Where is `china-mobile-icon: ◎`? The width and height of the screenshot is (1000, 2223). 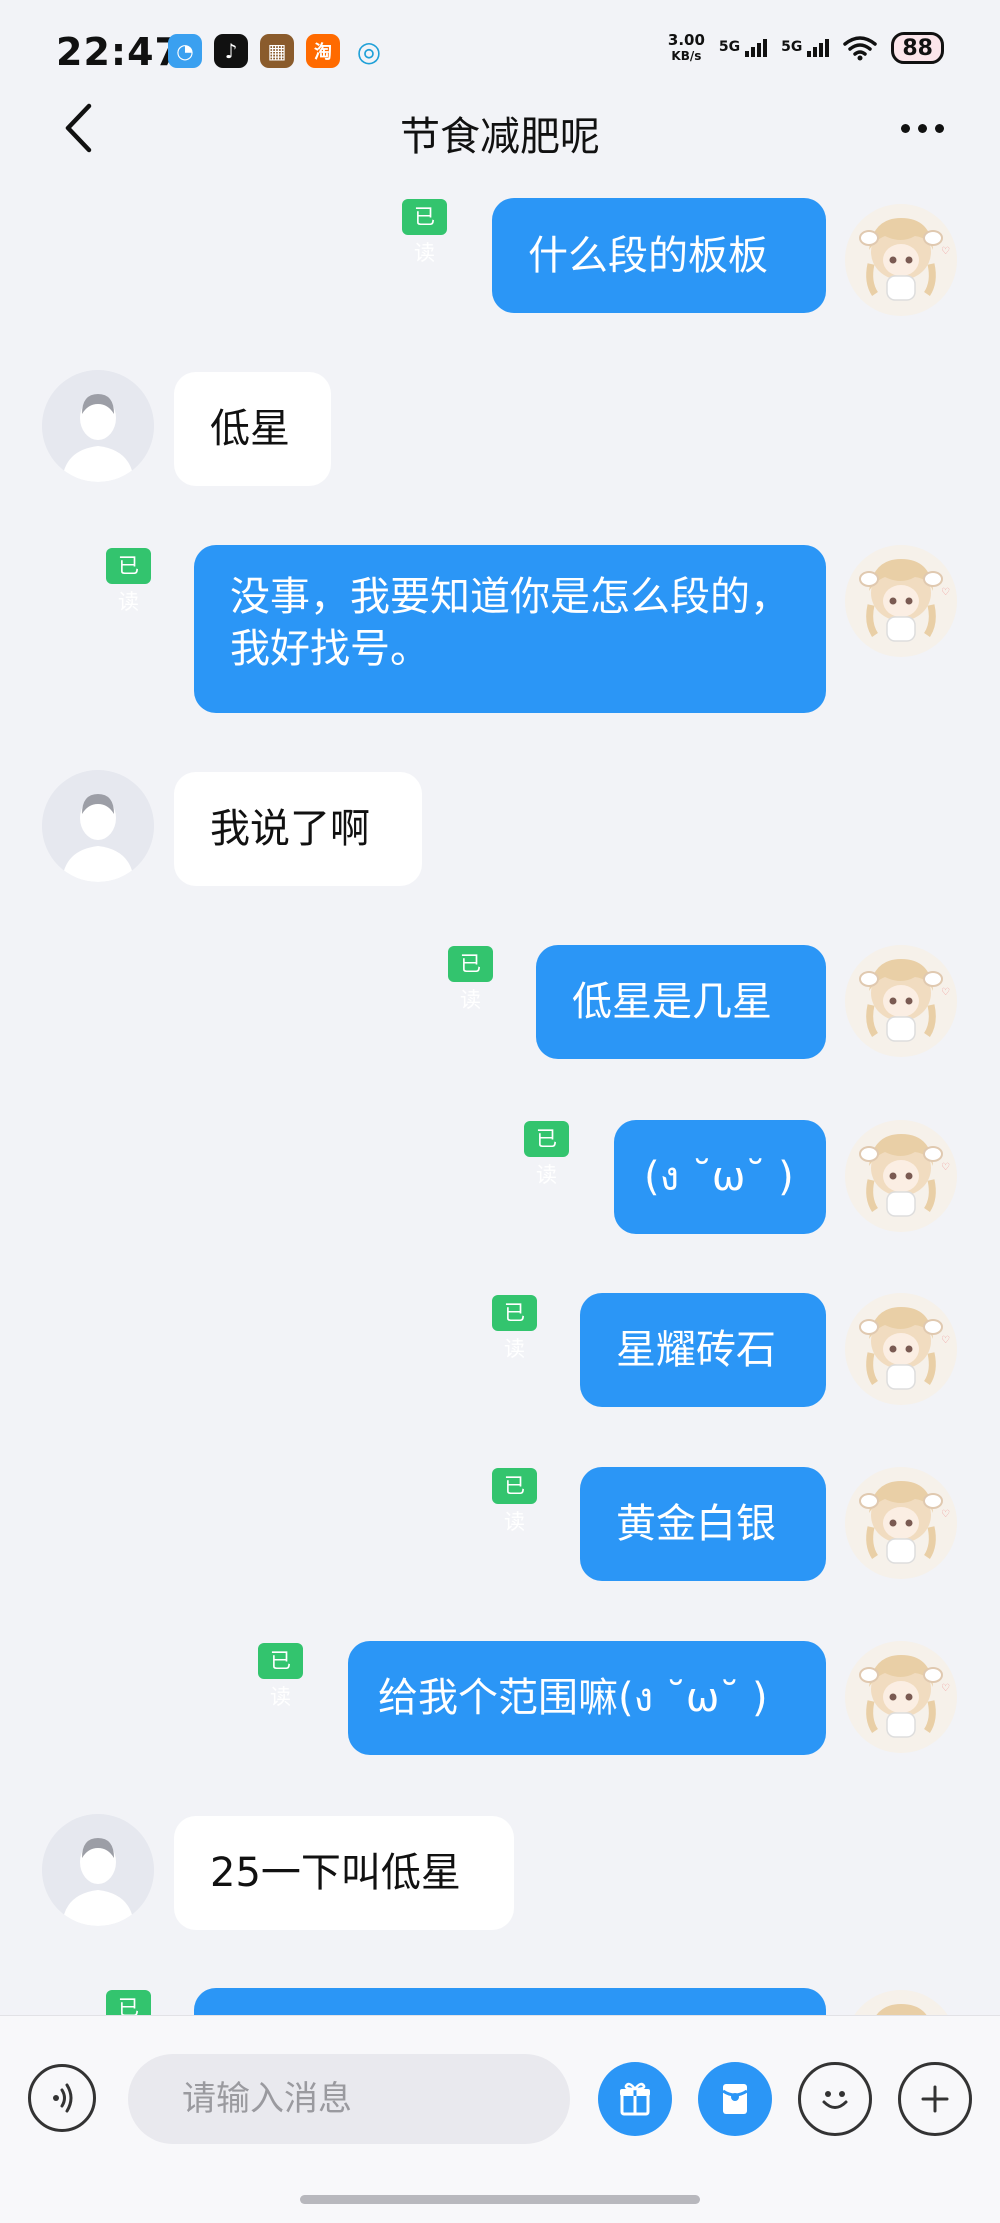
china-mobile-icon: ◎ is located at coordinates (369, 51).